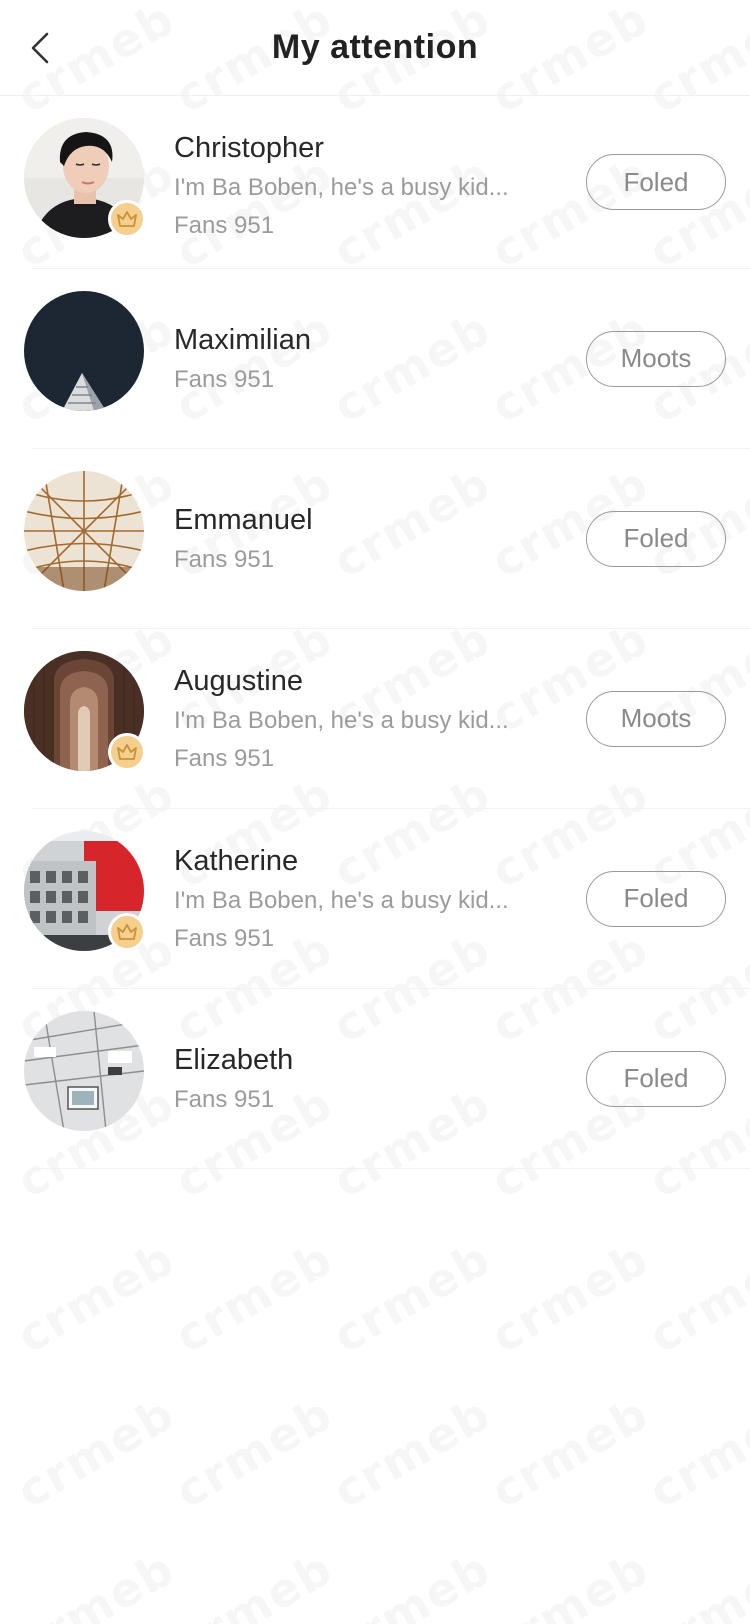 The width and height of the screenshot is (750, 1624). I want to click on chevron-left-icon, so click(40, 48).